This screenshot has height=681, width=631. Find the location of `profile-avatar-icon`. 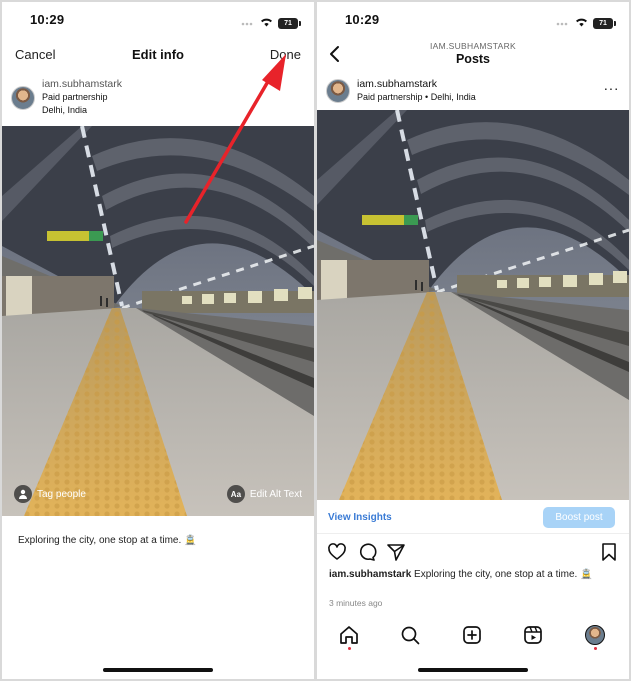

profile-avatar-icon is located at coordinates (595, 635).